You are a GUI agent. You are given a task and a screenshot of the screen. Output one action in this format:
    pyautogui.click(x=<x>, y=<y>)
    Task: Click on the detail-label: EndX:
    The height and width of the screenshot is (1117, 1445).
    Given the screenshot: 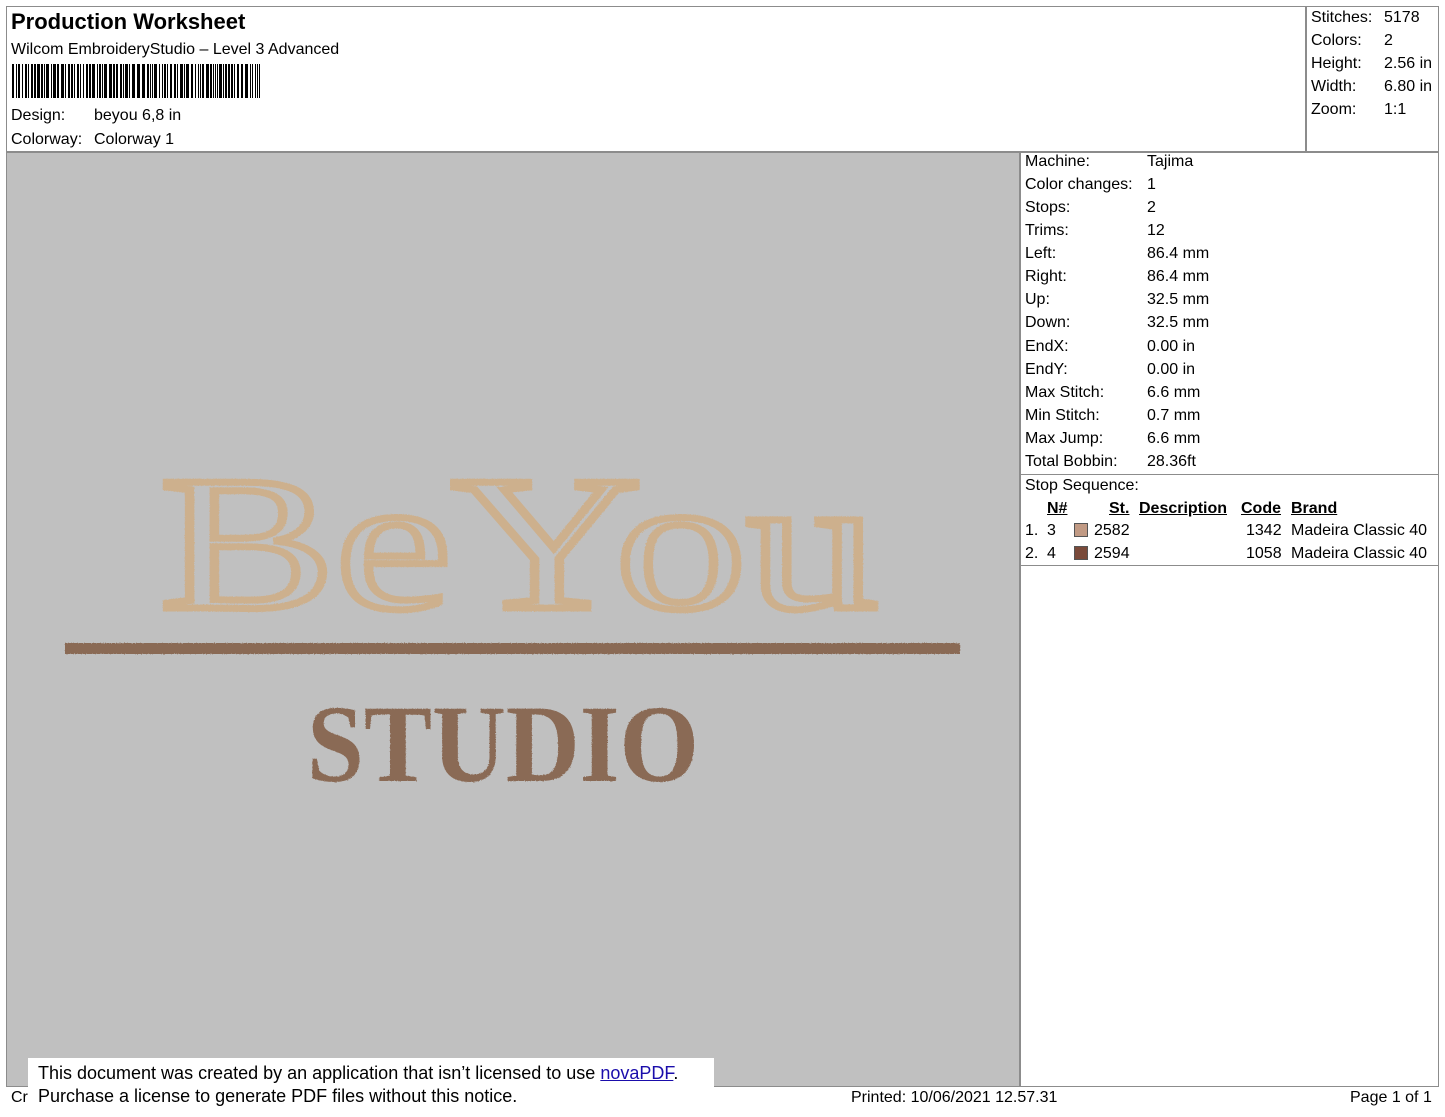 What is the action you would take?
    pyautogui.click(x=1047, y=346)
    